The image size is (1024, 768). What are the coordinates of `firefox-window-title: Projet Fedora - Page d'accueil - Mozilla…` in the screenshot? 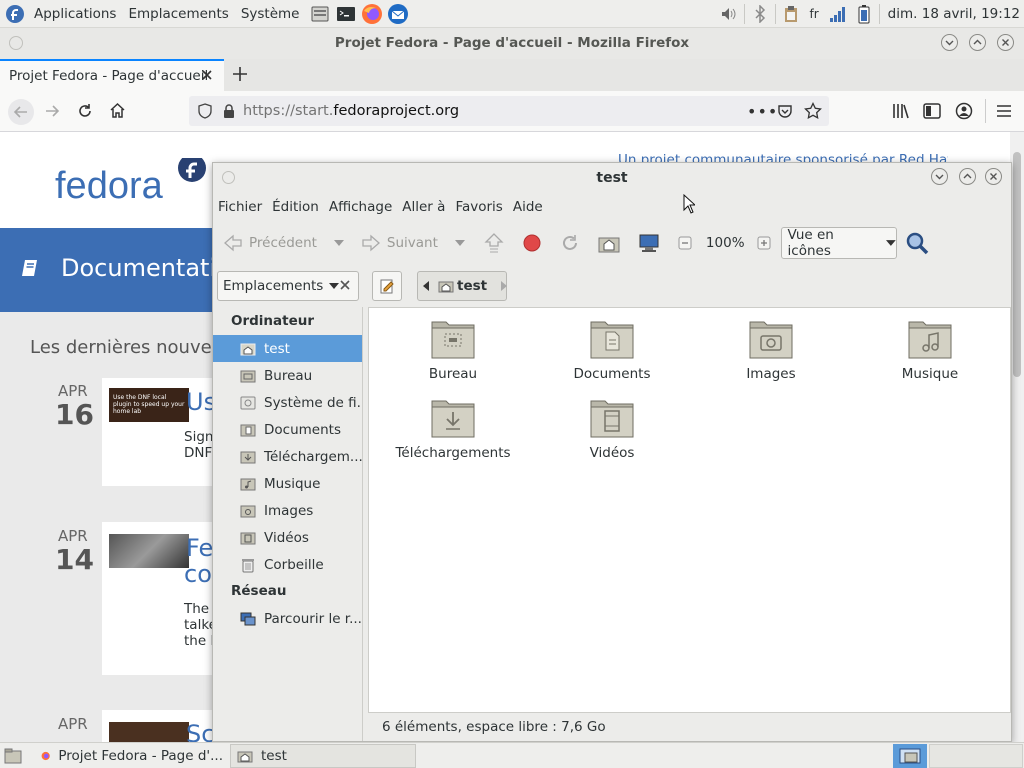 It's located at (512, 43).